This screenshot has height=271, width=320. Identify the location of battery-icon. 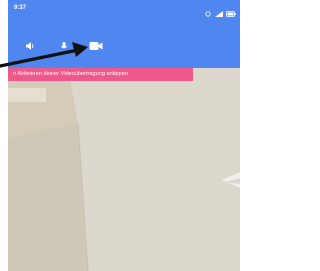
(231, 10).